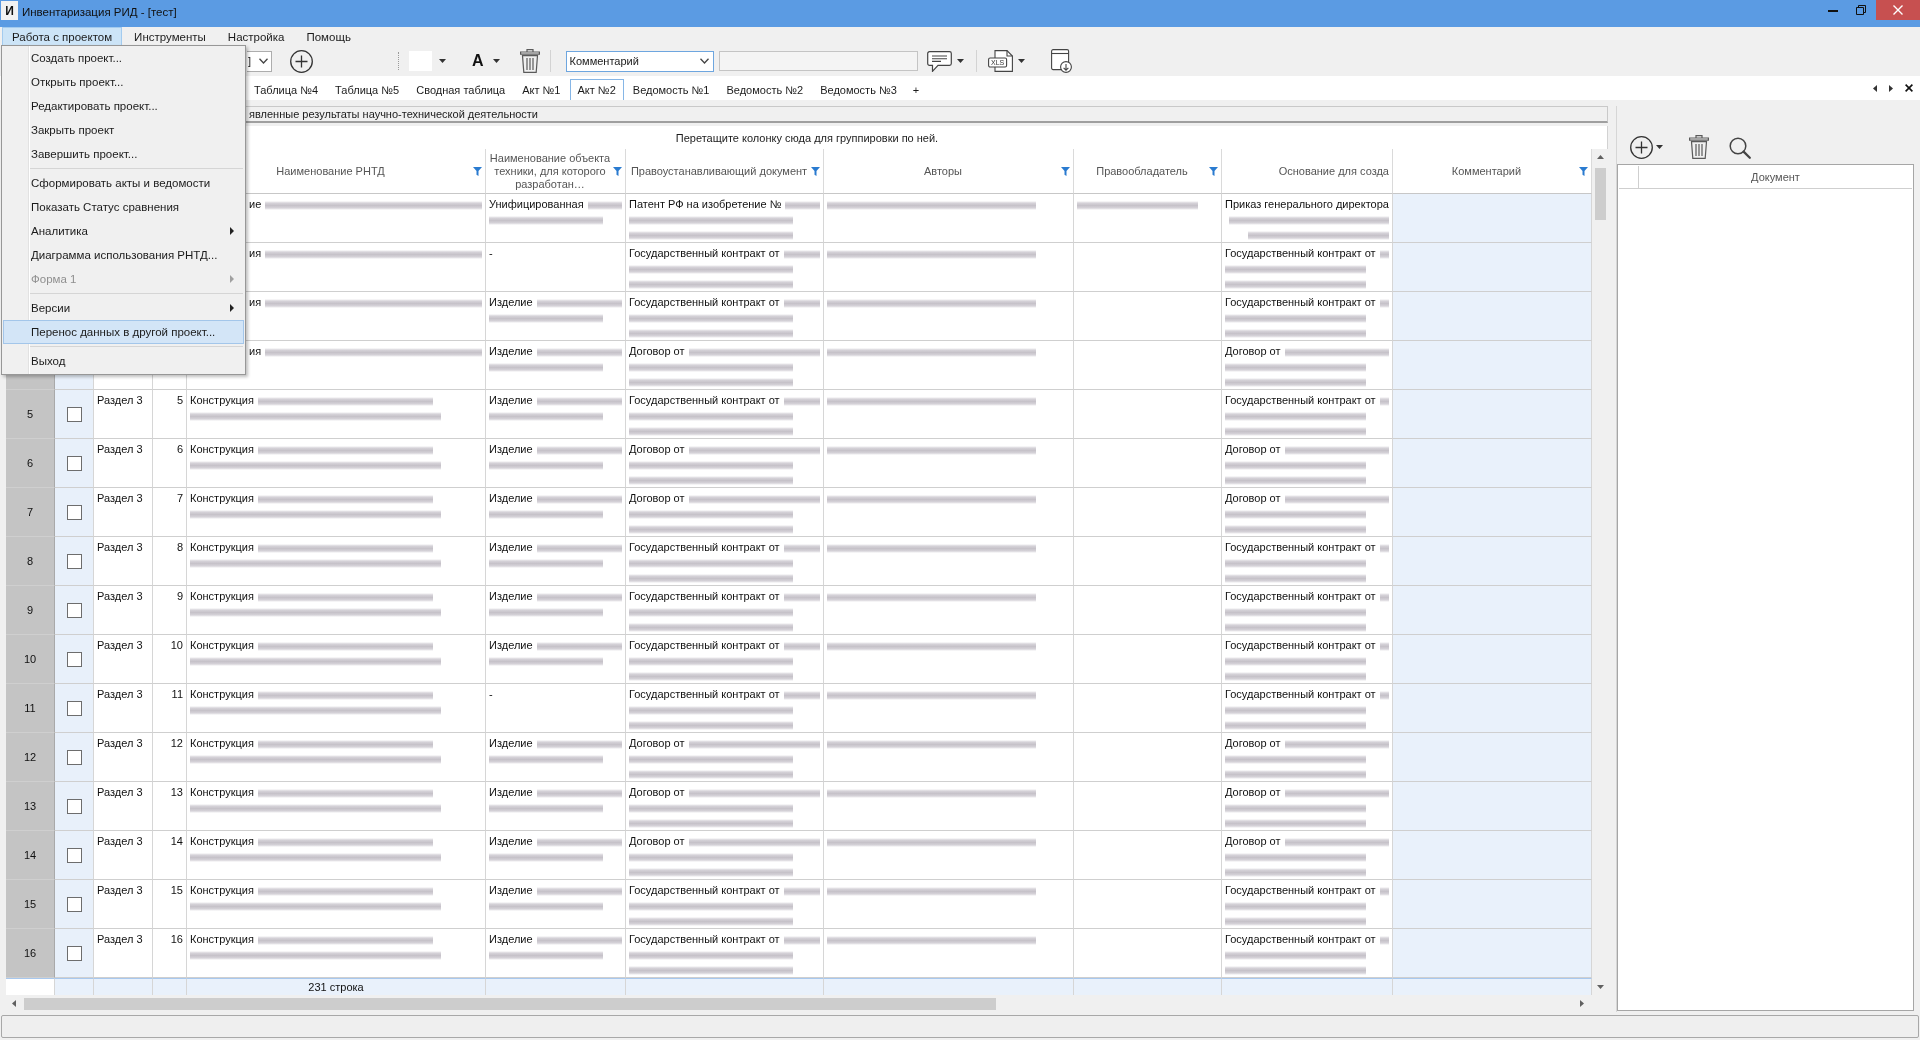 This screenshot has height=1040, width=1920. Describe the element at coordinates (719, 171) in the screenshot. I see `column-header: Правоустанавливающий документ` at that location.